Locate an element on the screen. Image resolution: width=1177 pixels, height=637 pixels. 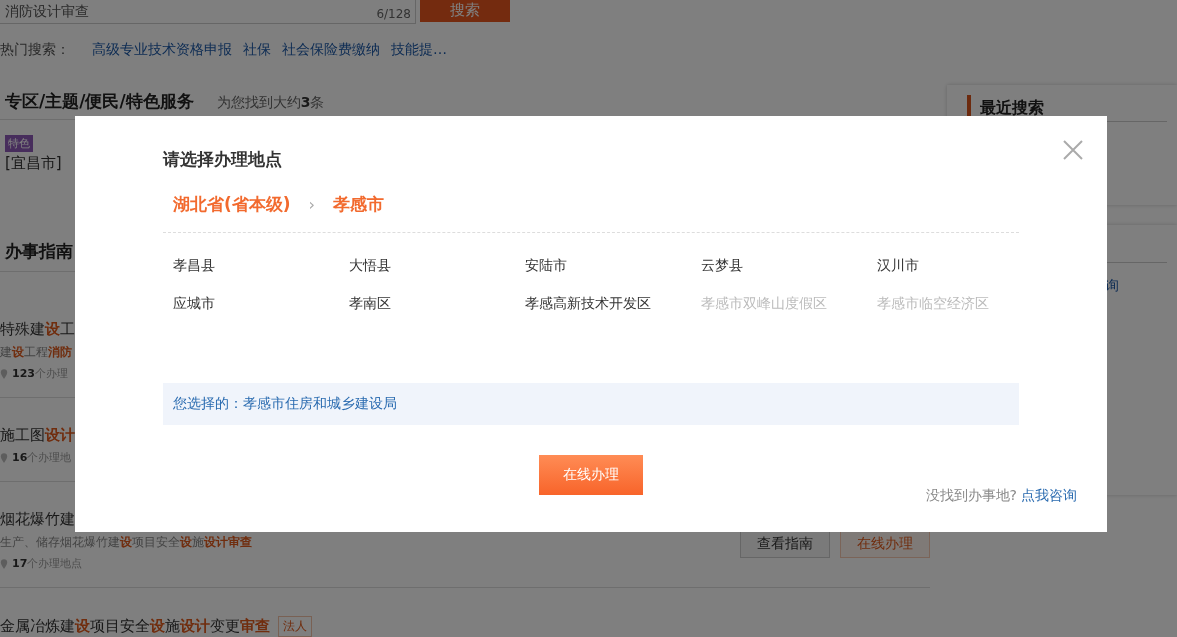
selected-department: 孝感市住房和城乡建设局 is located at coordinates (320, 404).